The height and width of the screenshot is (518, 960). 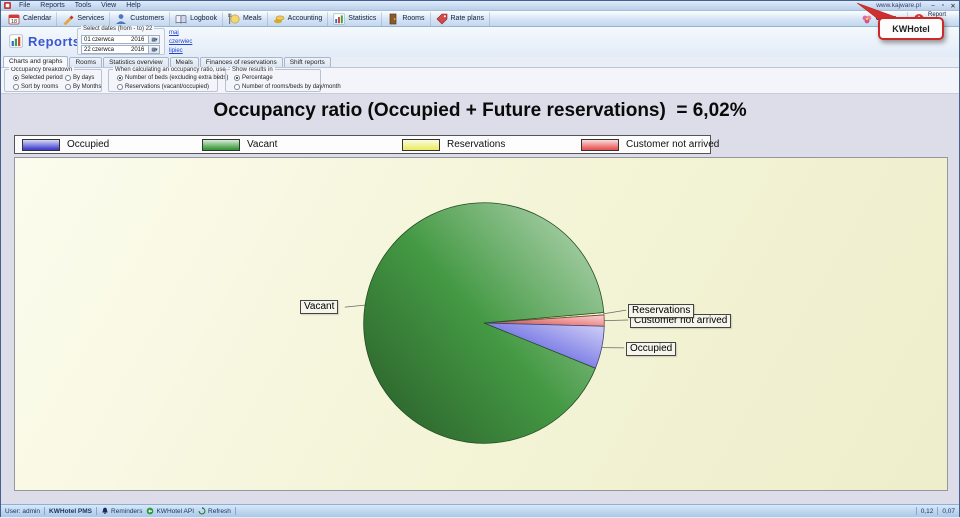 I want to click on legend-swatch-vacant, so click(x=221, y=145).